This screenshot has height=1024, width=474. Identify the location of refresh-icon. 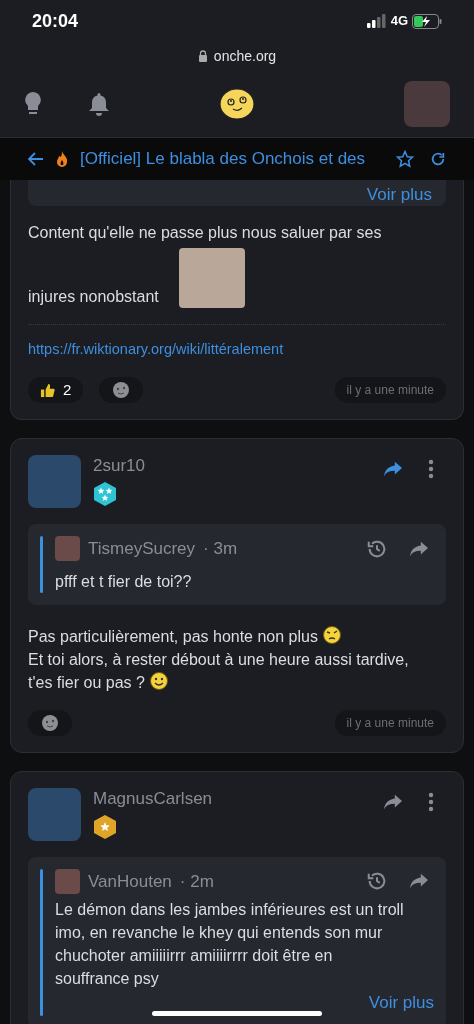
(438, 159).